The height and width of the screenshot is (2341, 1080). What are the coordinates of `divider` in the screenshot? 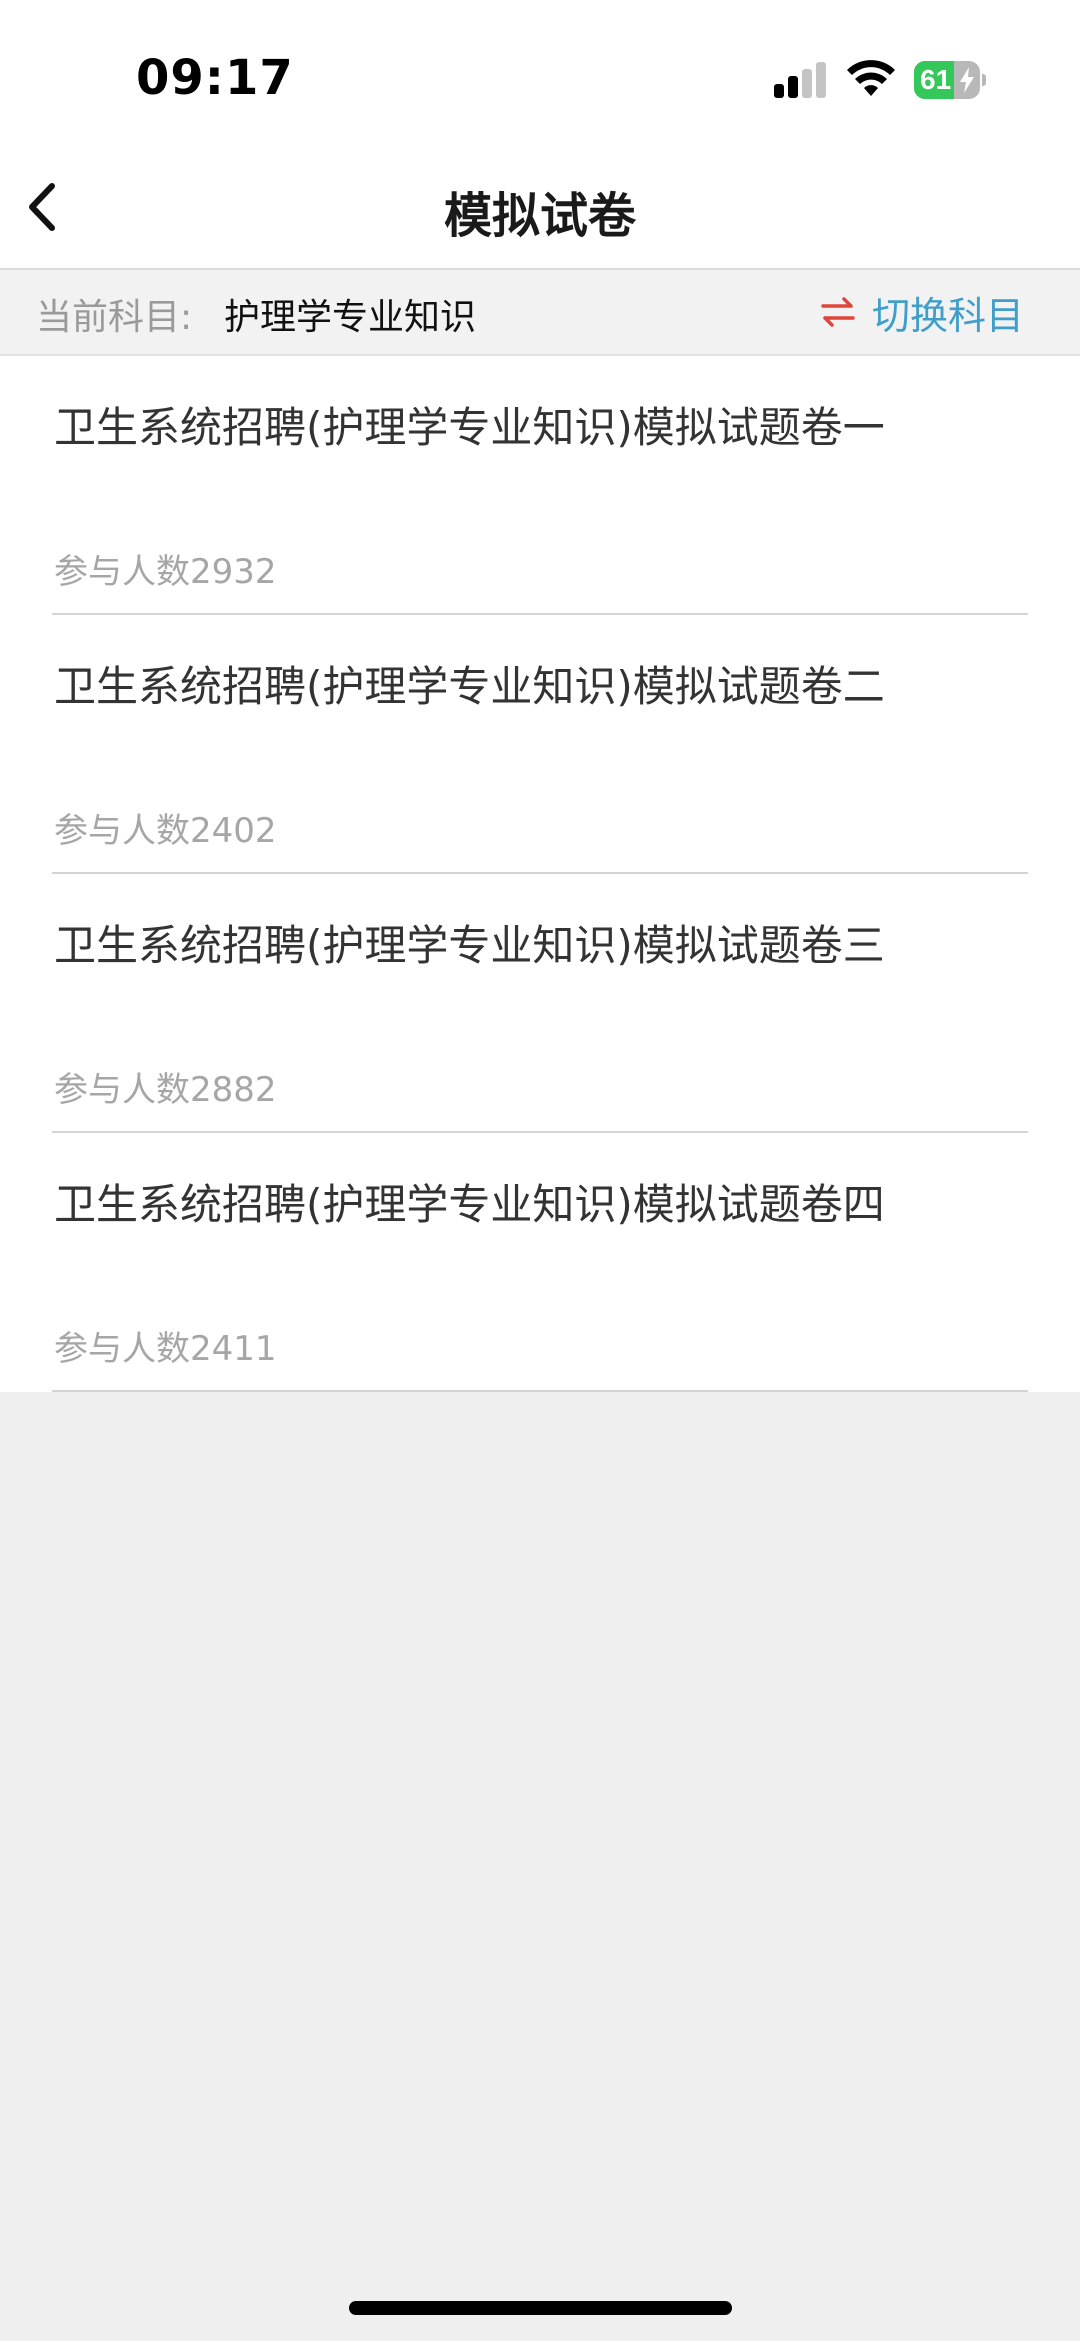 It's located at (540, 1391).